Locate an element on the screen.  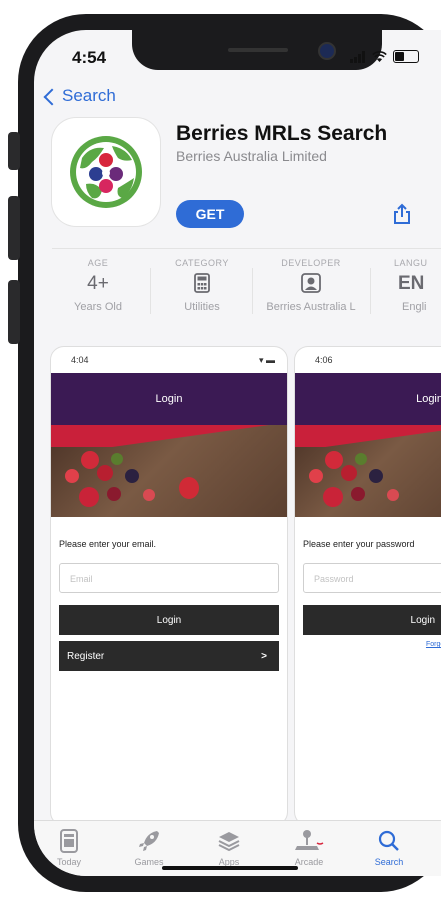
volume-down-button is located at coordinates (14, 312).